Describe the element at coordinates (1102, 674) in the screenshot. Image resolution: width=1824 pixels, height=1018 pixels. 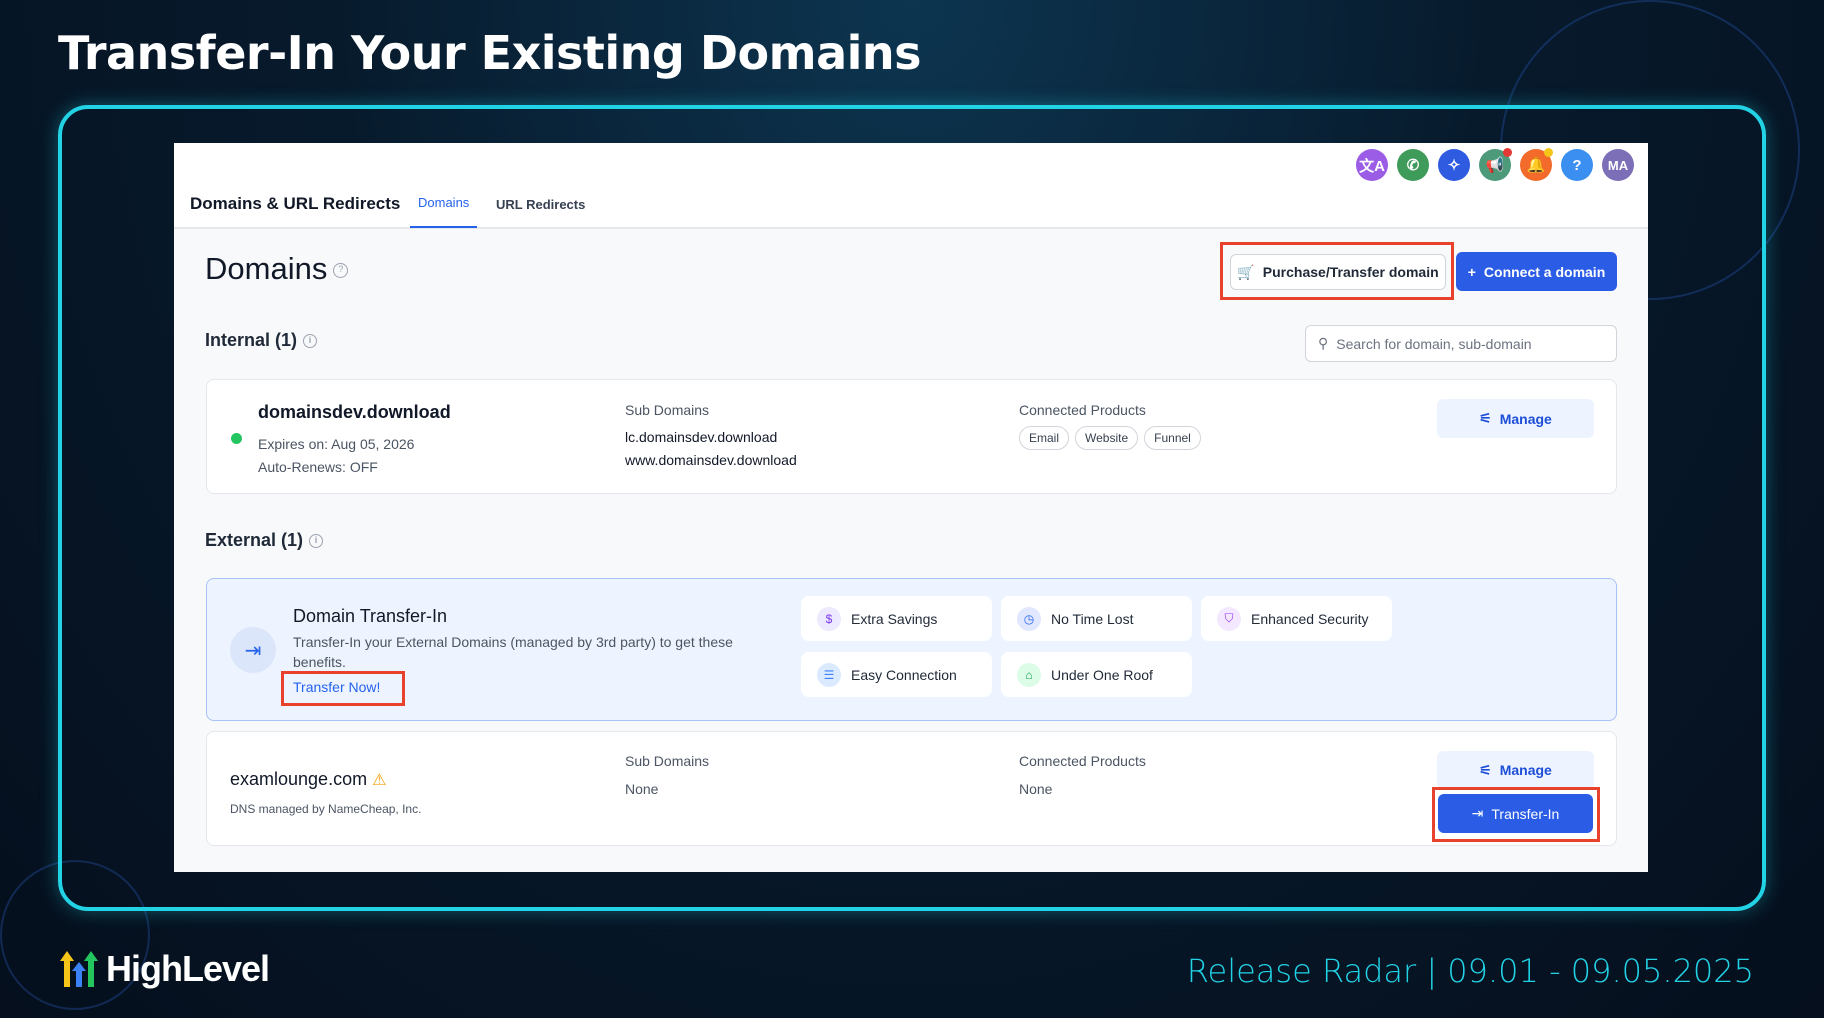
I see `benefit-label: Under One Roof` at that location.